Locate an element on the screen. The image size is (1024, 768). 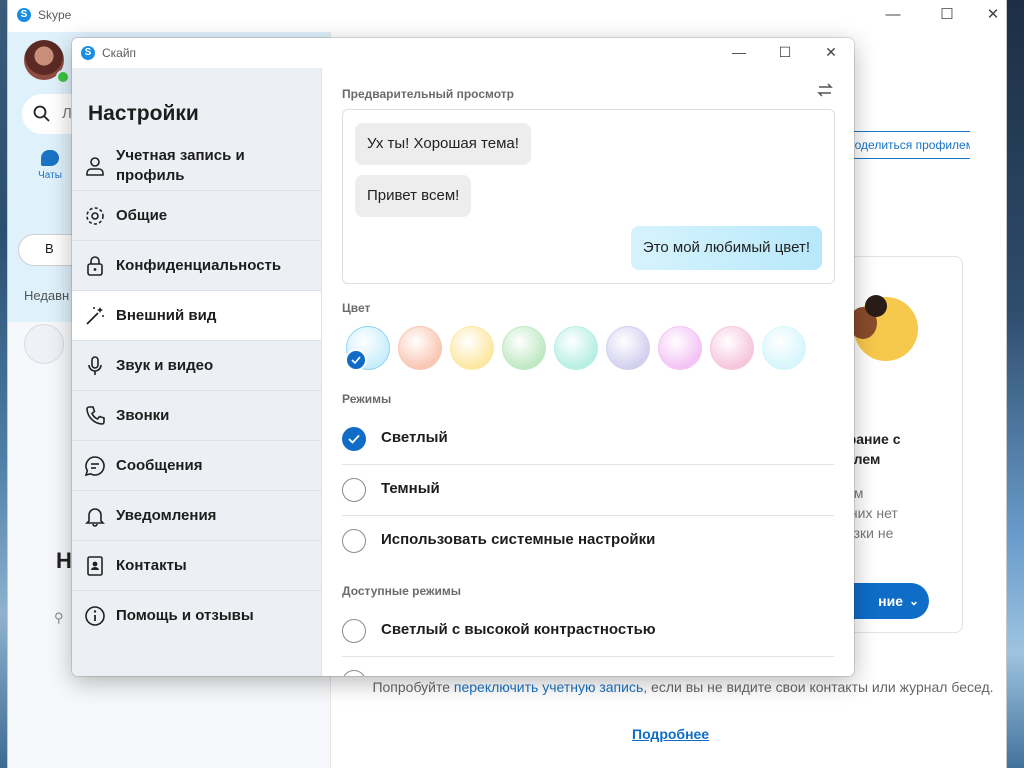
close-button: ✕ is located at coordinates (988, 16).